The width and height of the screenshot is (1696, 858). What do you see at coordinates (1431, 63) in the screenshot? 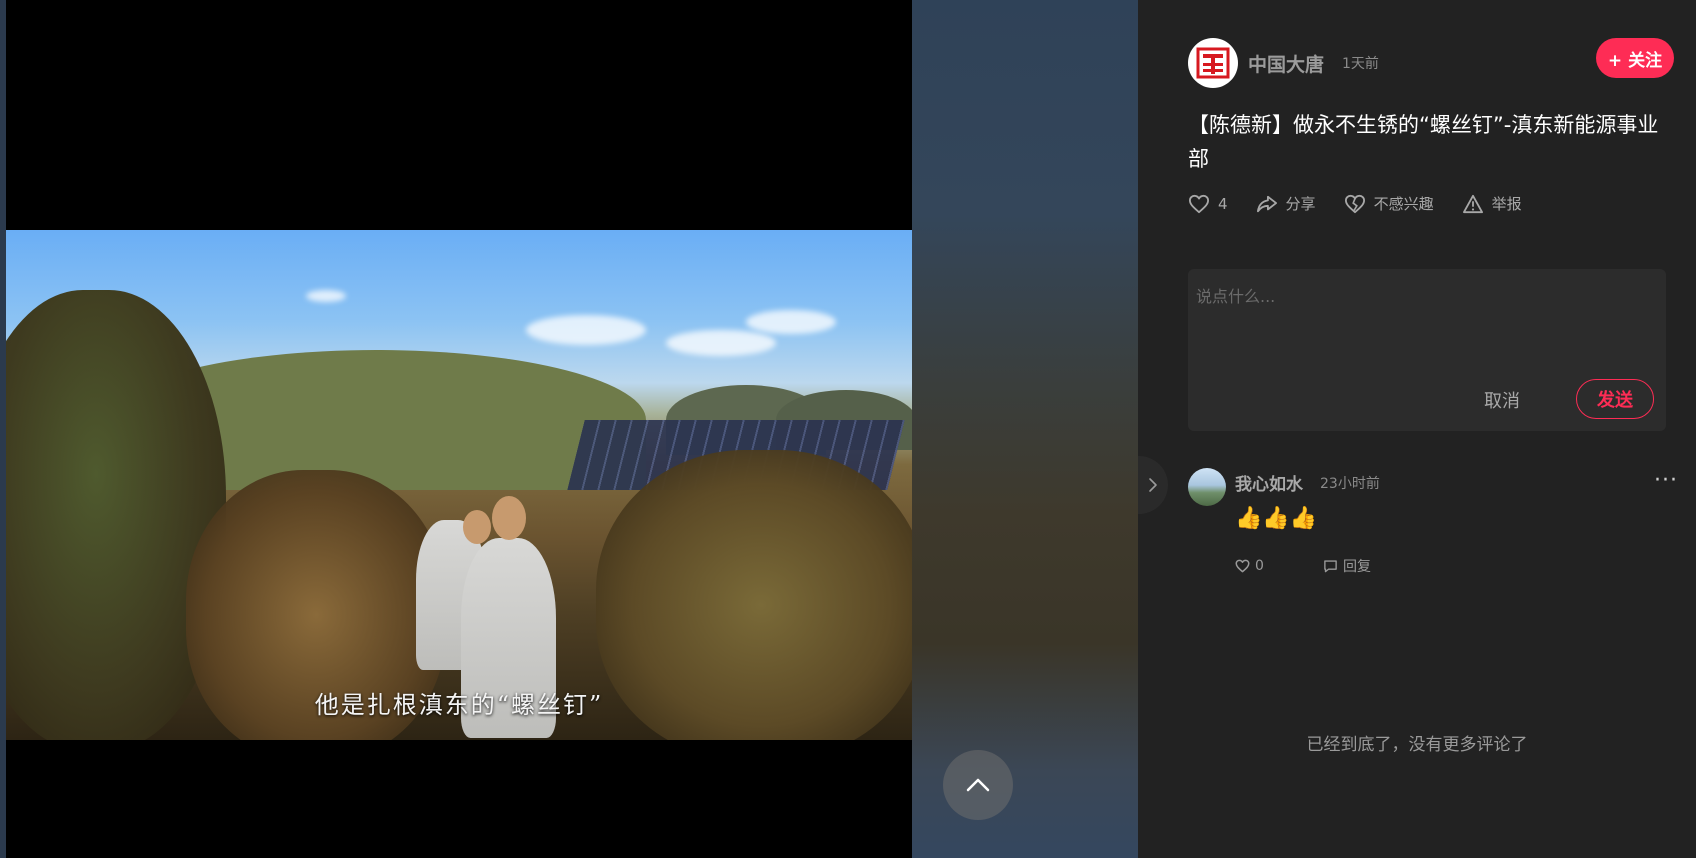
I see `author-row: 中国大唐 1天前 + 关注` at bounding box center [1431, 63].